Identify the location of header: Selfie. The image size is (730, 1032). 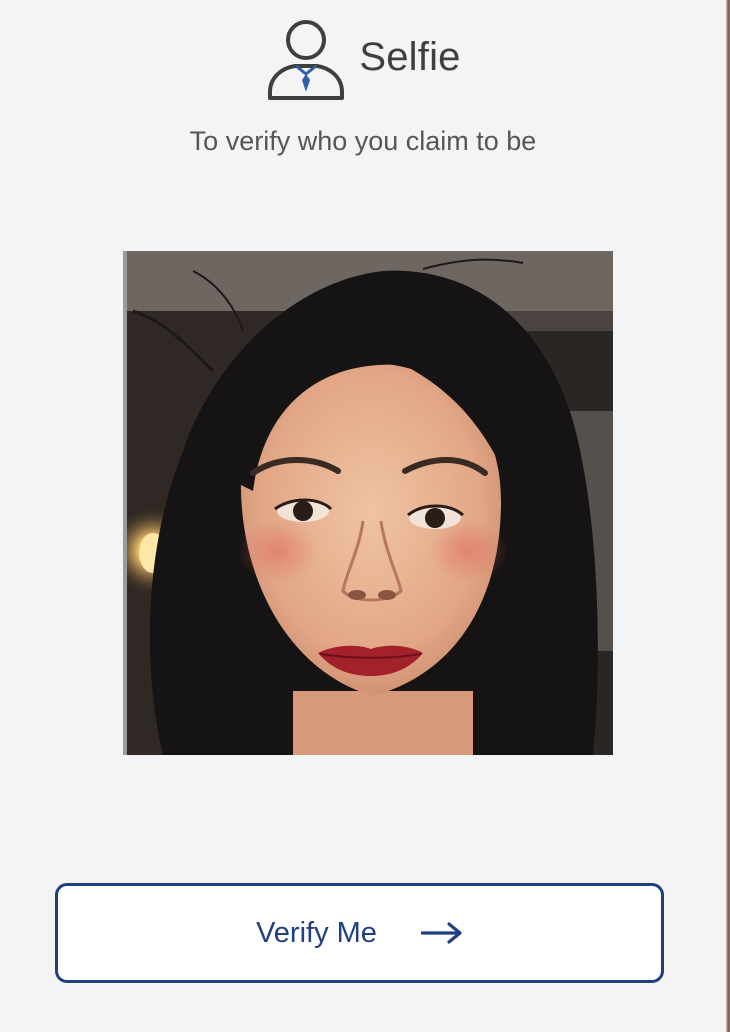
(363, 59).